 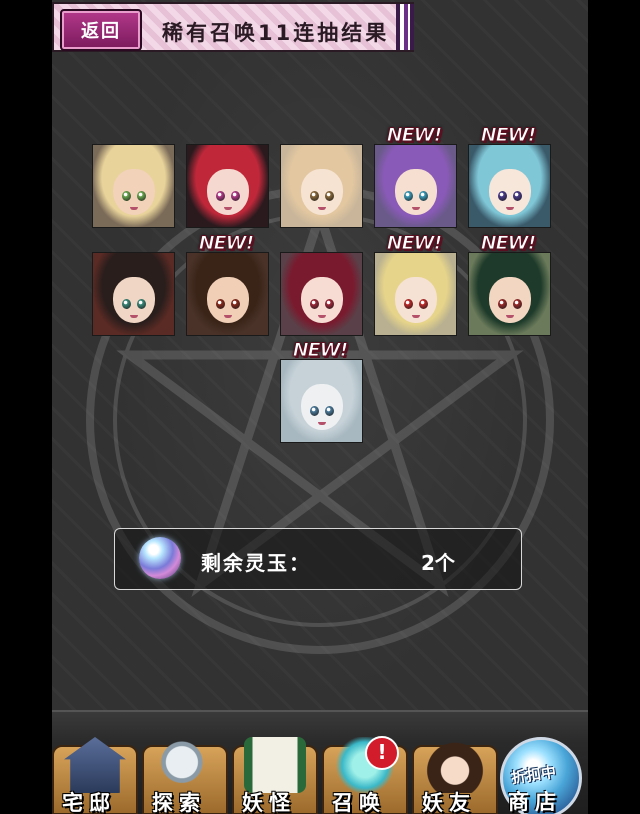 I want to click on nav-shiki-button: 妖友, so click(x=455, y=775).